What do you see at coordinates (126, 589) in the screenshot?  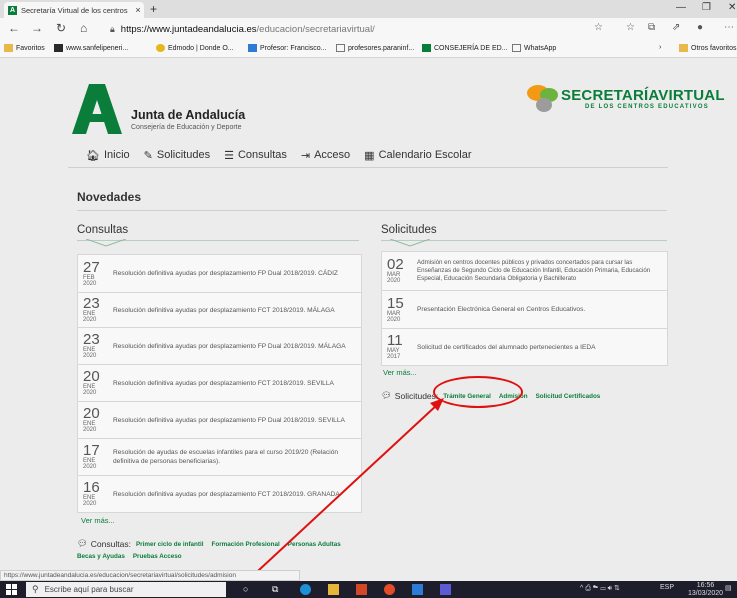 I see `taskbar-search-input: ⚲ Escribe aquí para buscar` at bounding box center [126, 589].